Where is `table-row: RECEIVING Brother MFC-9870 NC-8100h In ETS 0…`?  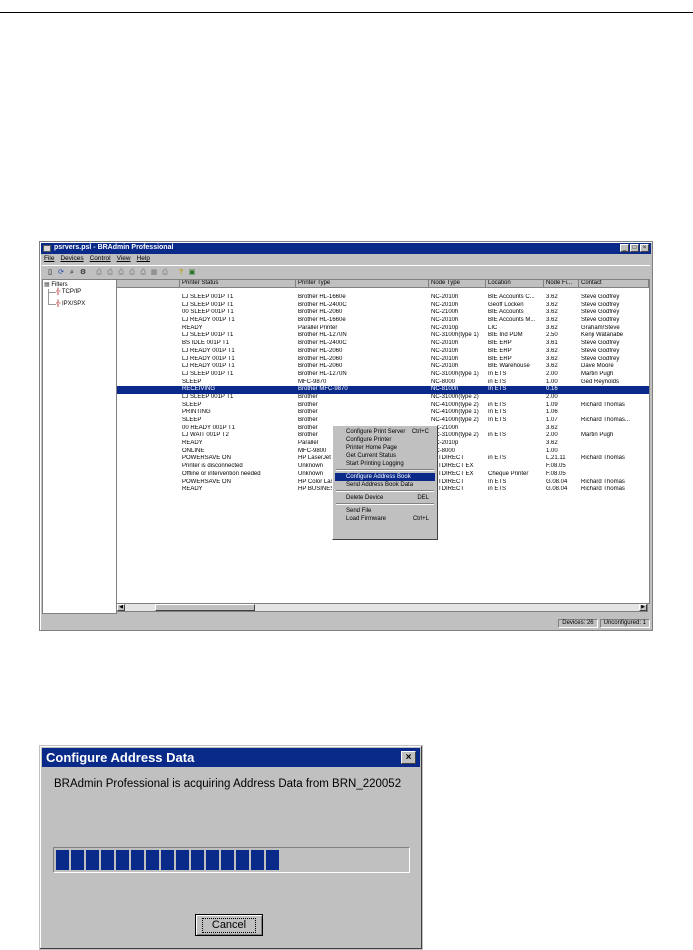
table-row: RECEIVING Brother MFC-9870 NC-8100h In ETS 0… is located at coordinates (383, 390).